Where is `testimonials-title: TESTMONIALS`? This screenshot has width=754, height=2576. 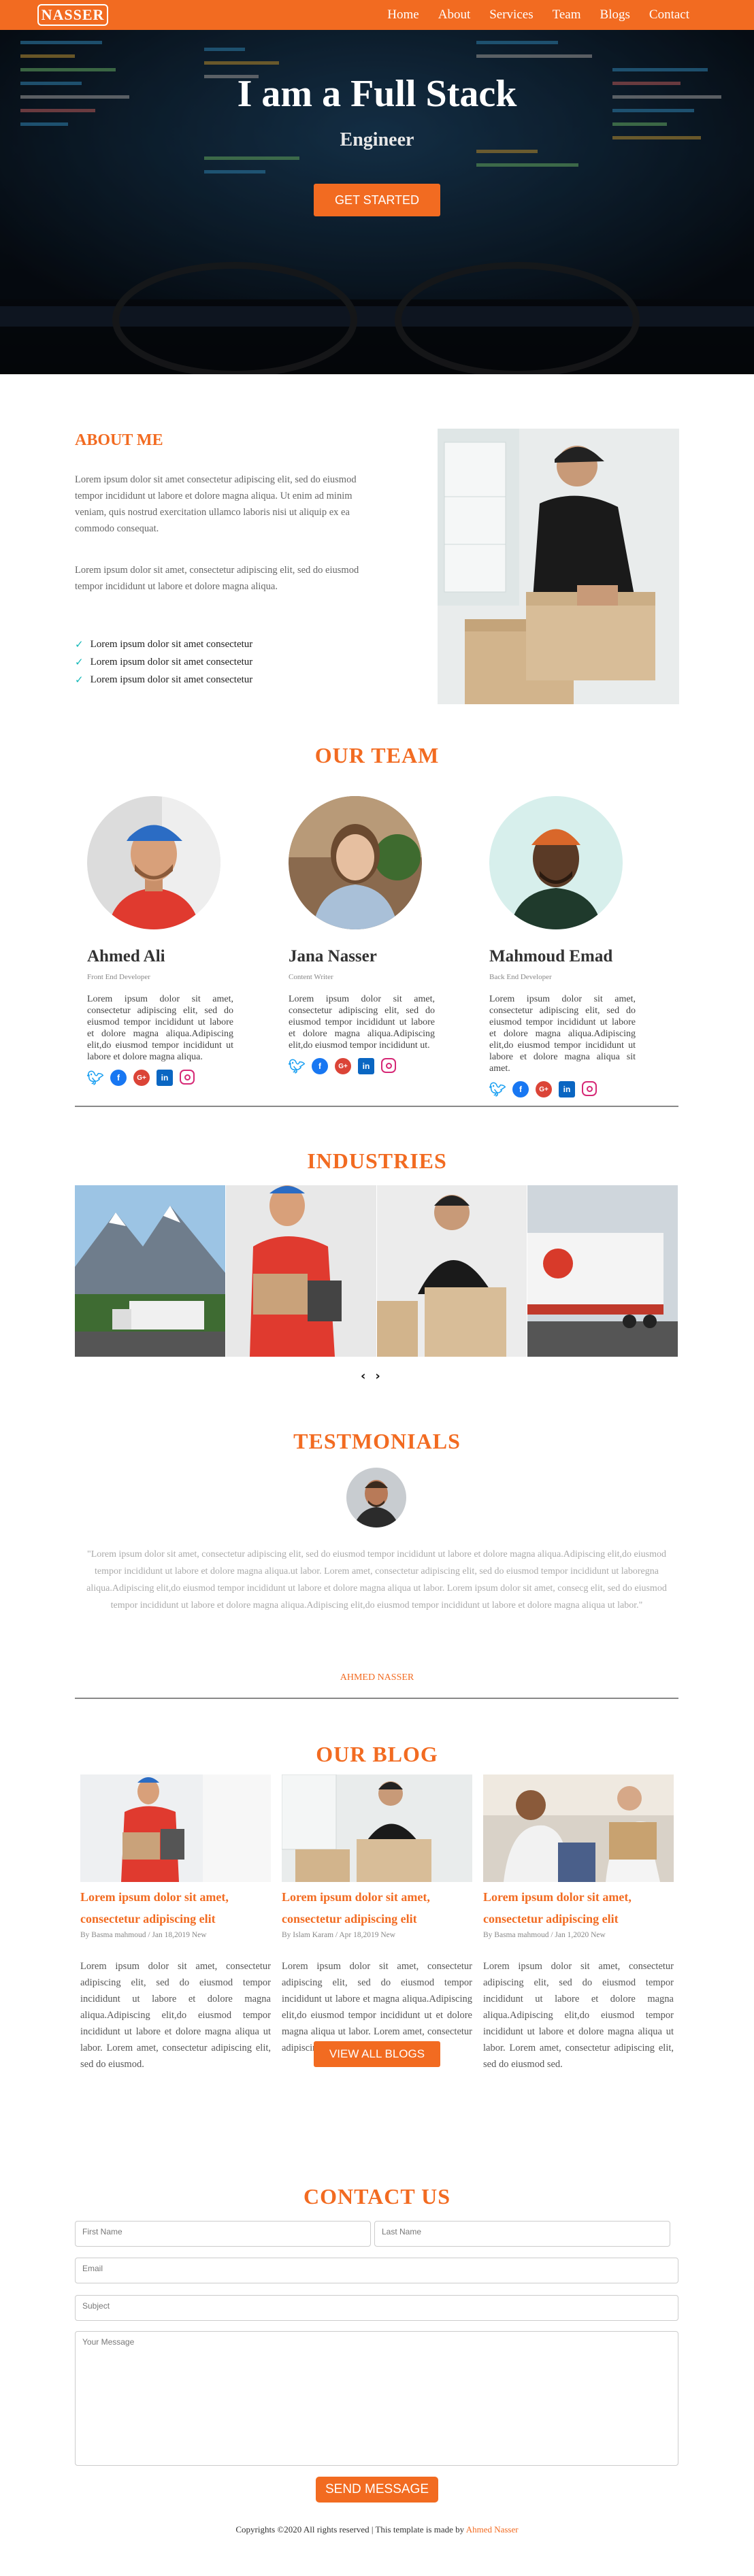
testimonials-title: TESTMONIALS is located at coordinates (377, 1441).